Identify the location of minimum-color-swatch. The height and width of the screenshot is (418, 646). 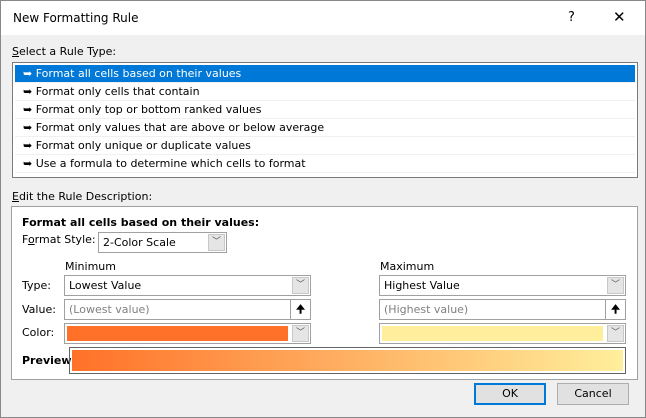
(177, 333).